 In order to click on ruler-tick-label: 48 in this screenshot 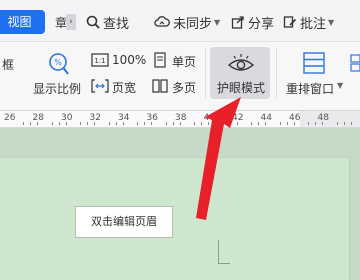, I will do `click(323, 118)`.